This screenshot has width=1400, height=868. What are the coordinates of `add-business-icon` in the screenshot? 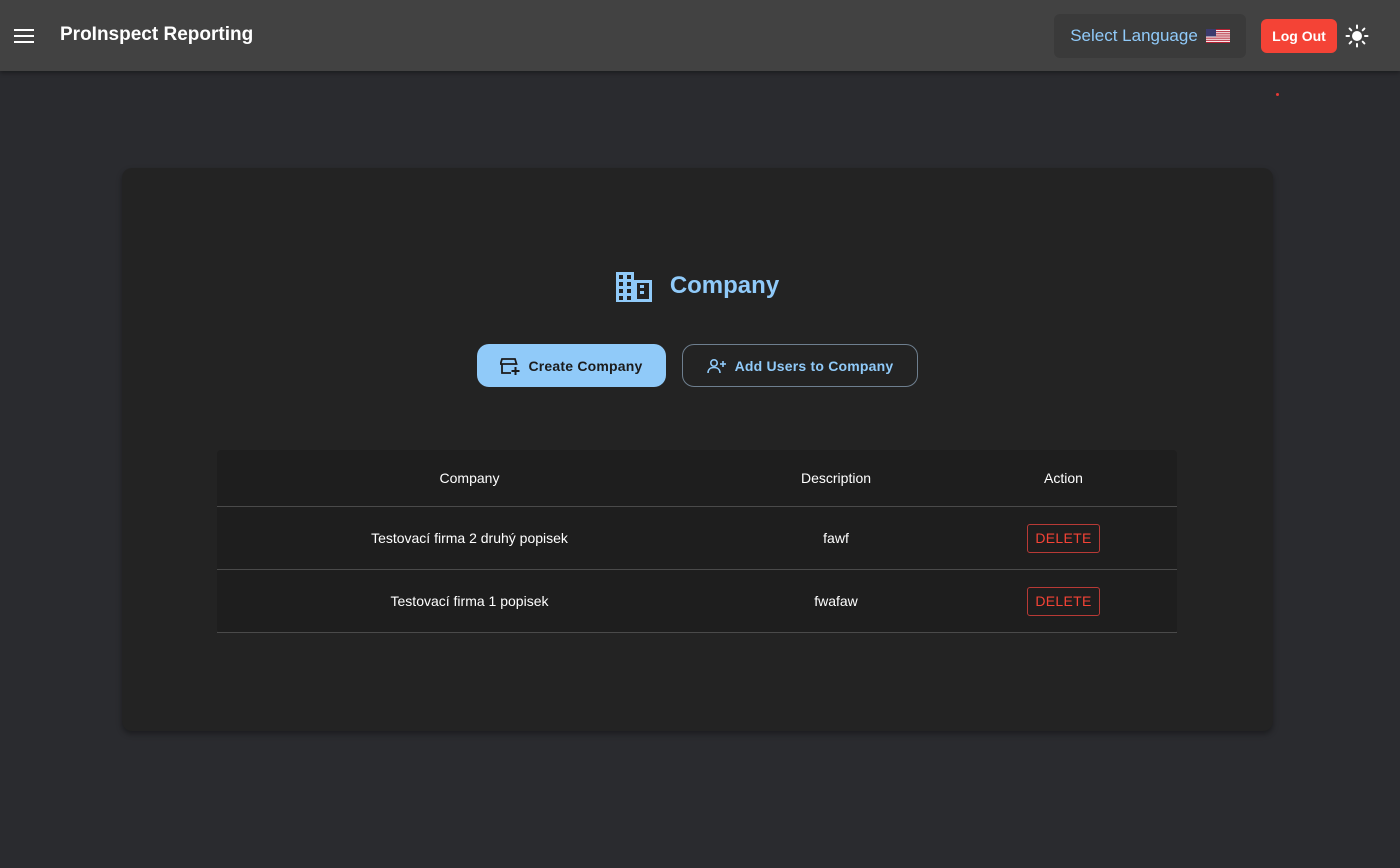 It's located at (510, 366).